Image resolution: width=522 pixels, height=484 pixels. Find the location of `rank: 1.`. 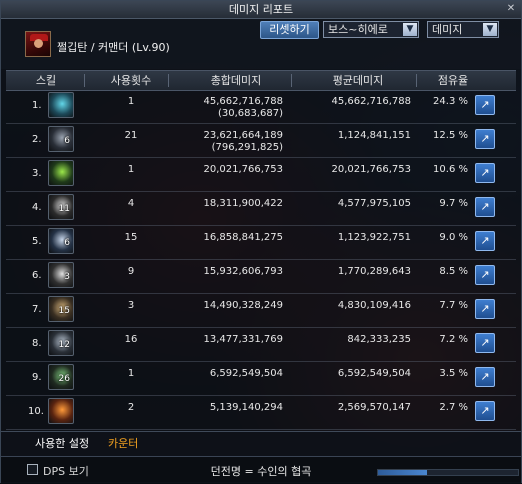

rank: 1. is located at coordinates (37, 105).